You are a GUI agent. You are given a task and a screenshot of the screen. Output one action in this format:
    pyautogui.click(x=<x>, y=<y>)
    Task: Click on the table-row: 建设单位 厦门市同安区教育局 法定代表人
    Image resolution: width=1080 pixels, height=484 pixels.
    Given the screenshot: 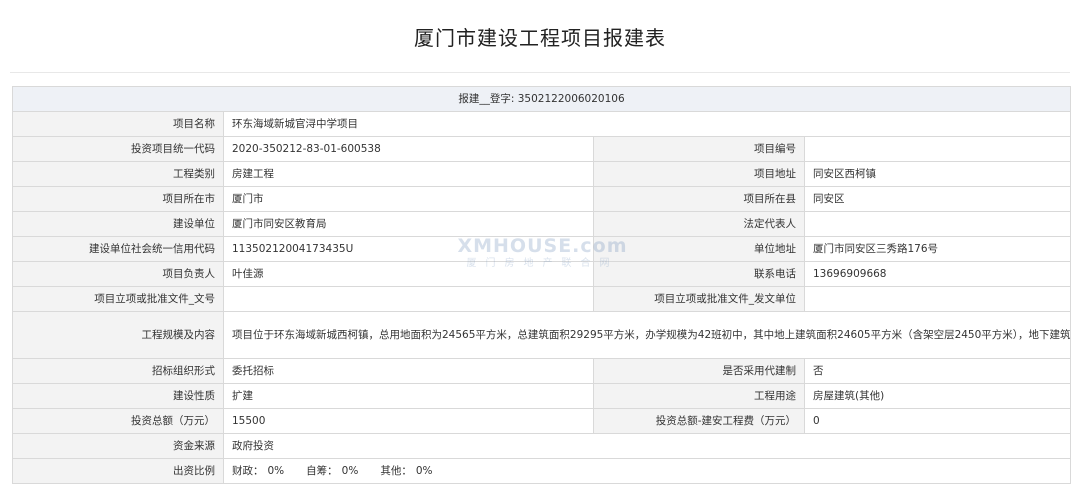 What is the action you would take?
    pyautogui.click(x=542, y=224)
    